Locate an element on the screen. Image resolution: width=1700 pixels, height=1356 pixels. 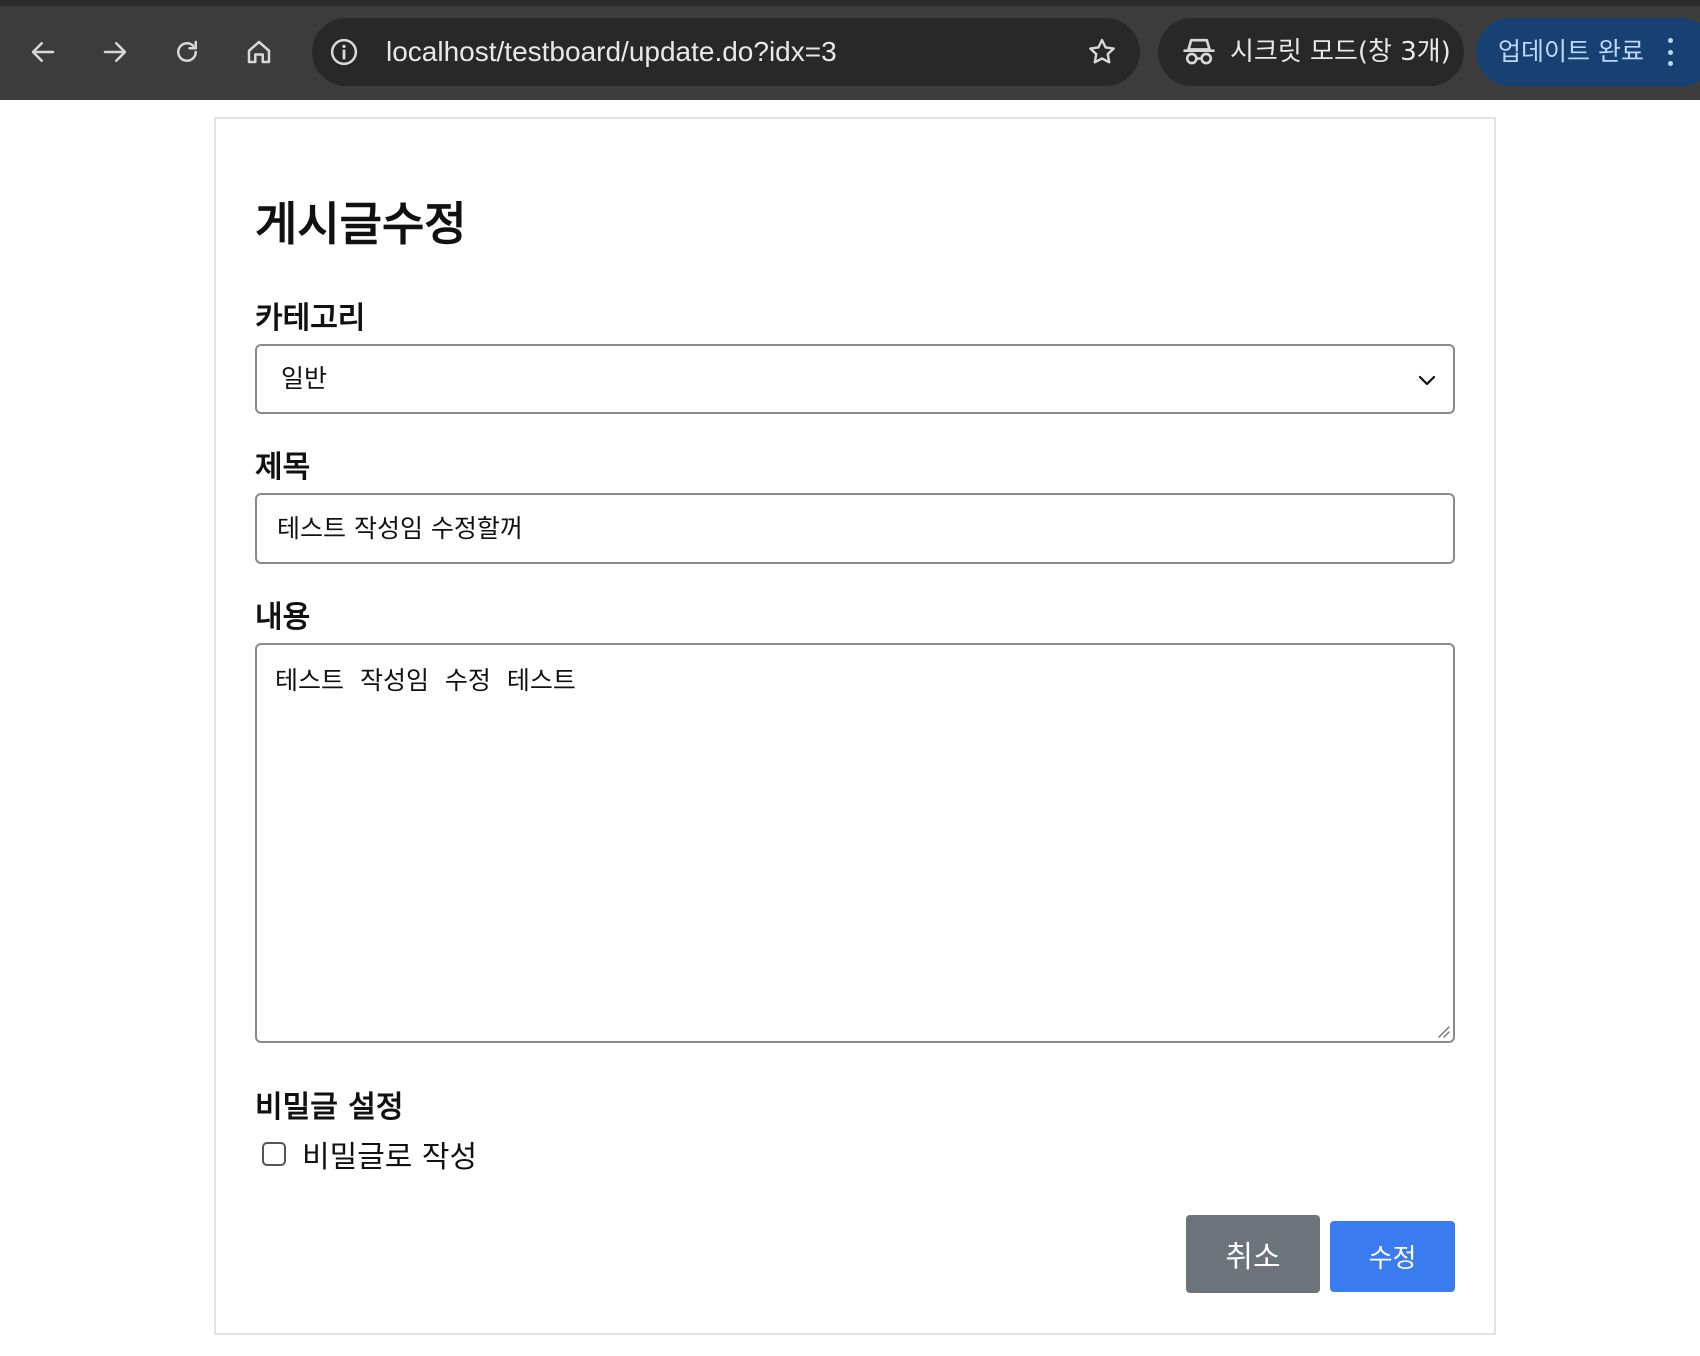
update-button: 업데이트 완료 is located at coordinates (1588, 52).